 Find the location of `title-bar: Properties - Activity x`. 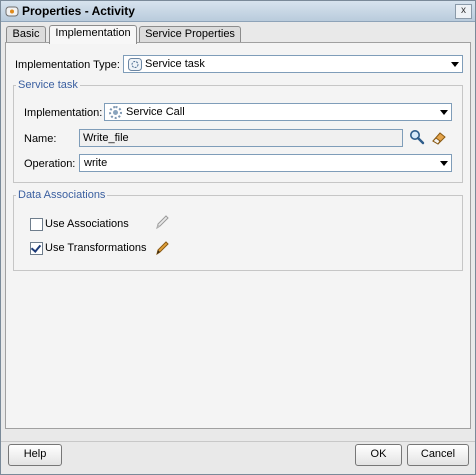

title-bar: Properties - Activity x is located at coordinates (238, 11).